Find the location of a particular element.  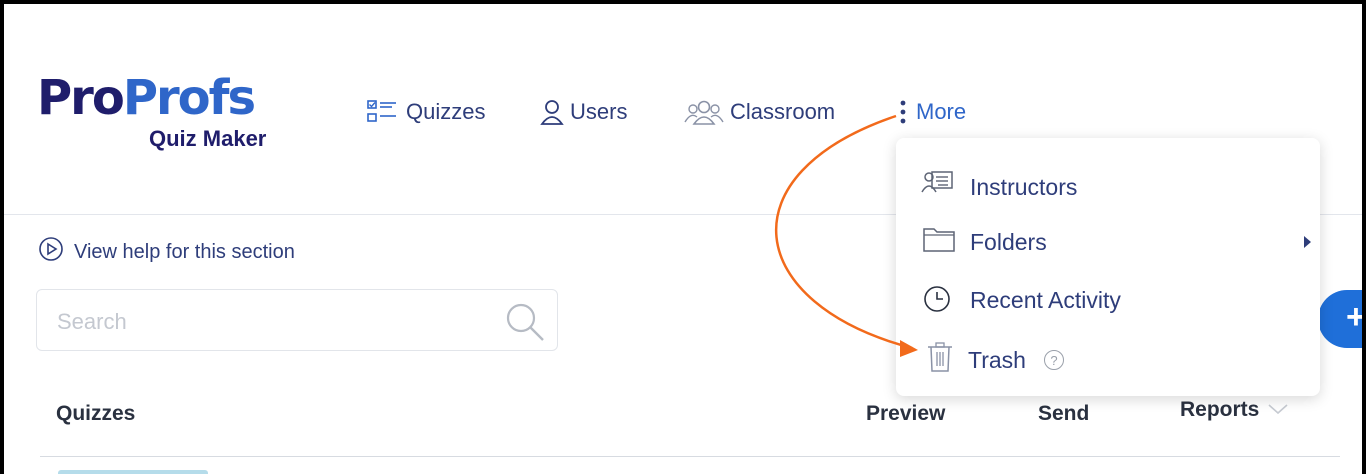

col-header-reports-label: Reports is located at coordinates (1220, 409).